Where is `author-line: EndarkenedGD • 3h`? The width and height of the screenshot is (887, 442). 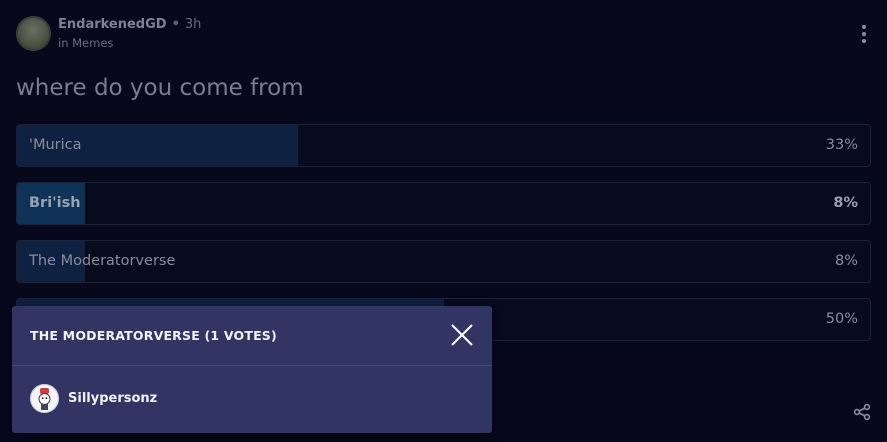 author-line: EndarkenedGD • 3h is located at coordinates (129, 24).